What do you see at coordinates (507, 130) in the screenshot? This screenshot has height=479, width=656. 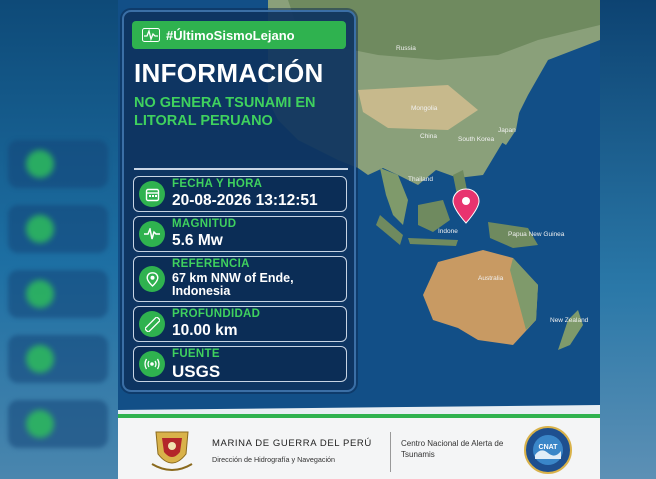 I see `label-japan: Japan` at bounding box center [507, 130].